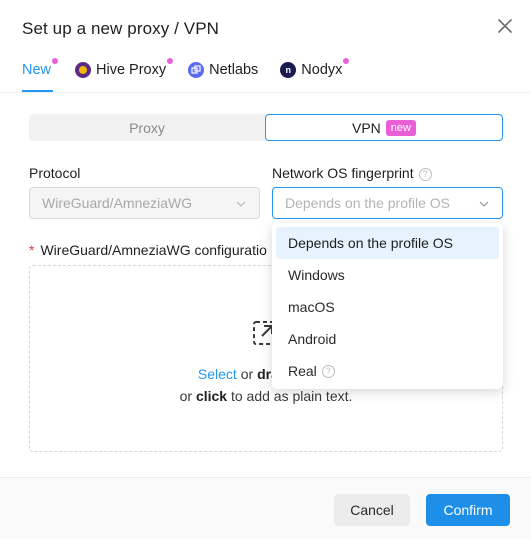 The image size is (531, 539). What do you see at coordinates (387, 275) in the screenshot?
I see `option-windows: Windows` at bounding box center [387, 275].